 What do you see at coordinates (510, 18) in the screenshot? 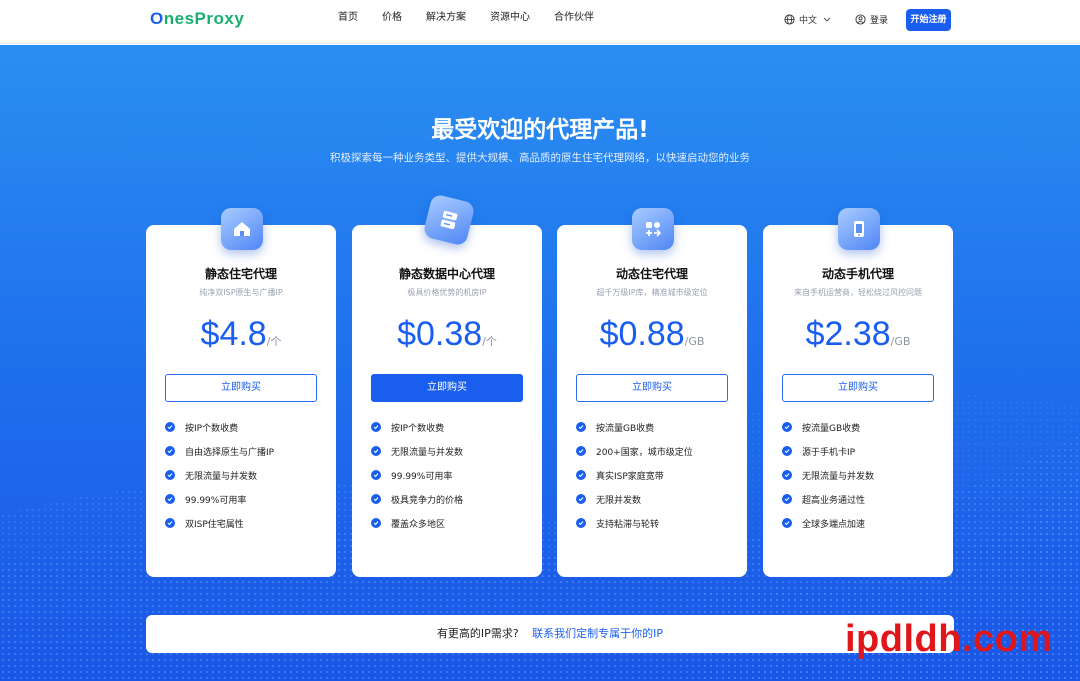
I see `nav-resources: 资源中心` at bounding box center [510, 18].